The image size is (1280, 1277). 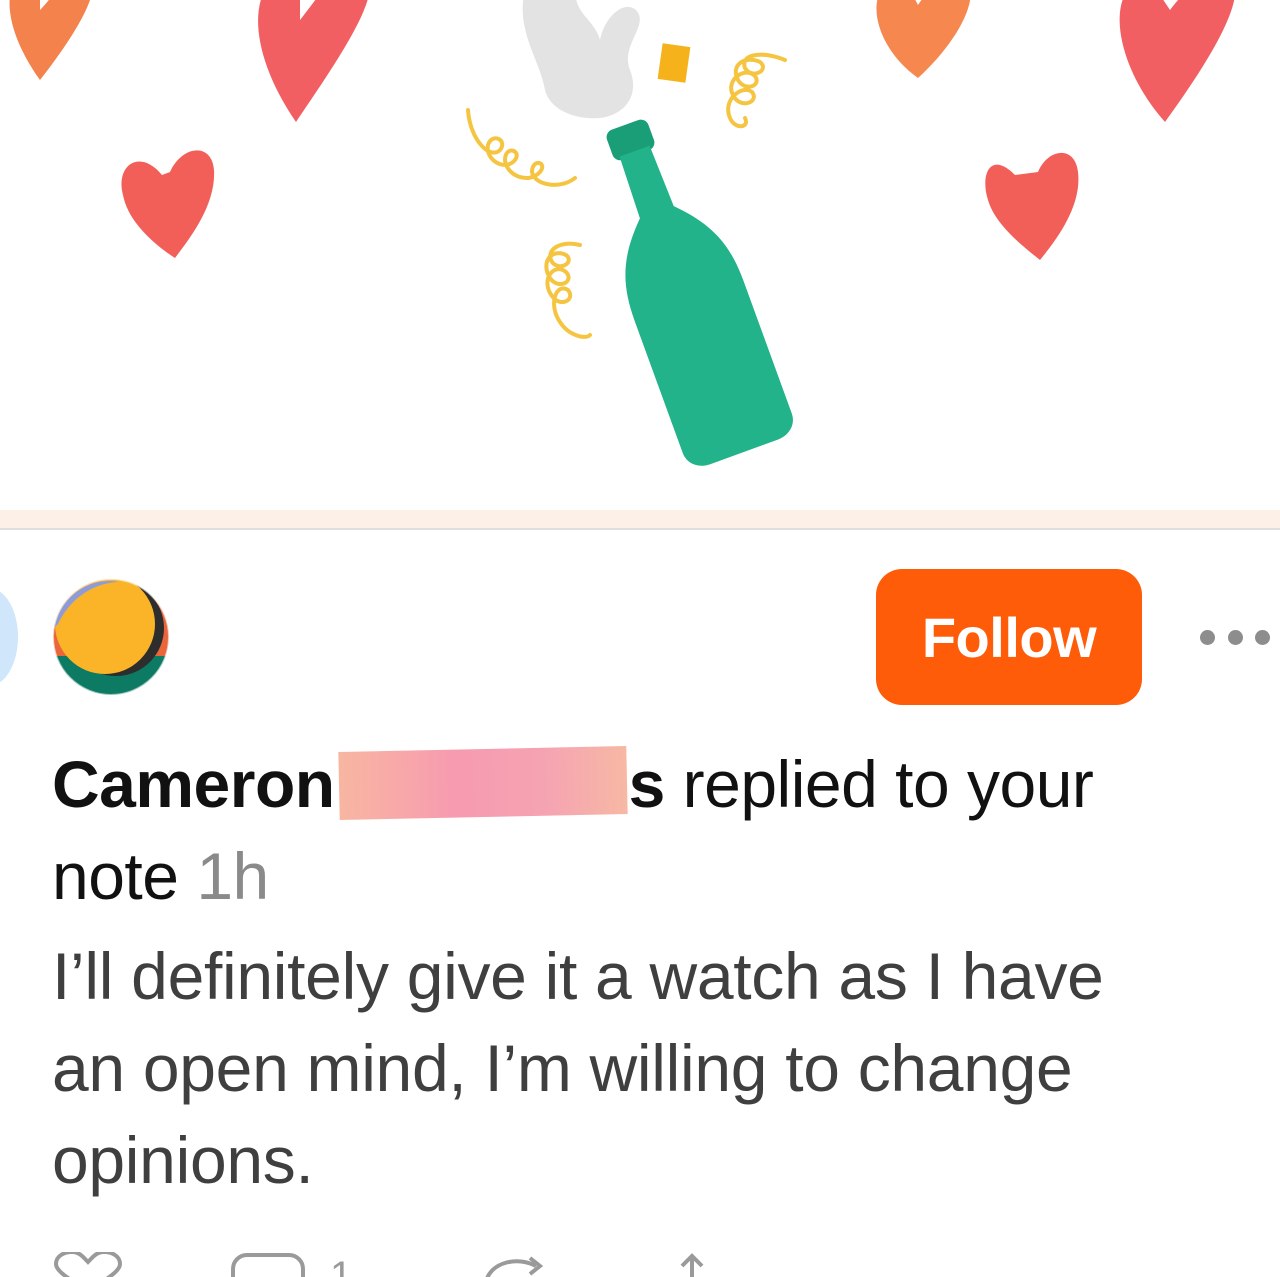 What do you see at coordinates (183, 1160) in the screenshot?
I see `reply-text-line: opinions.` at bounding box center [183, 1160].